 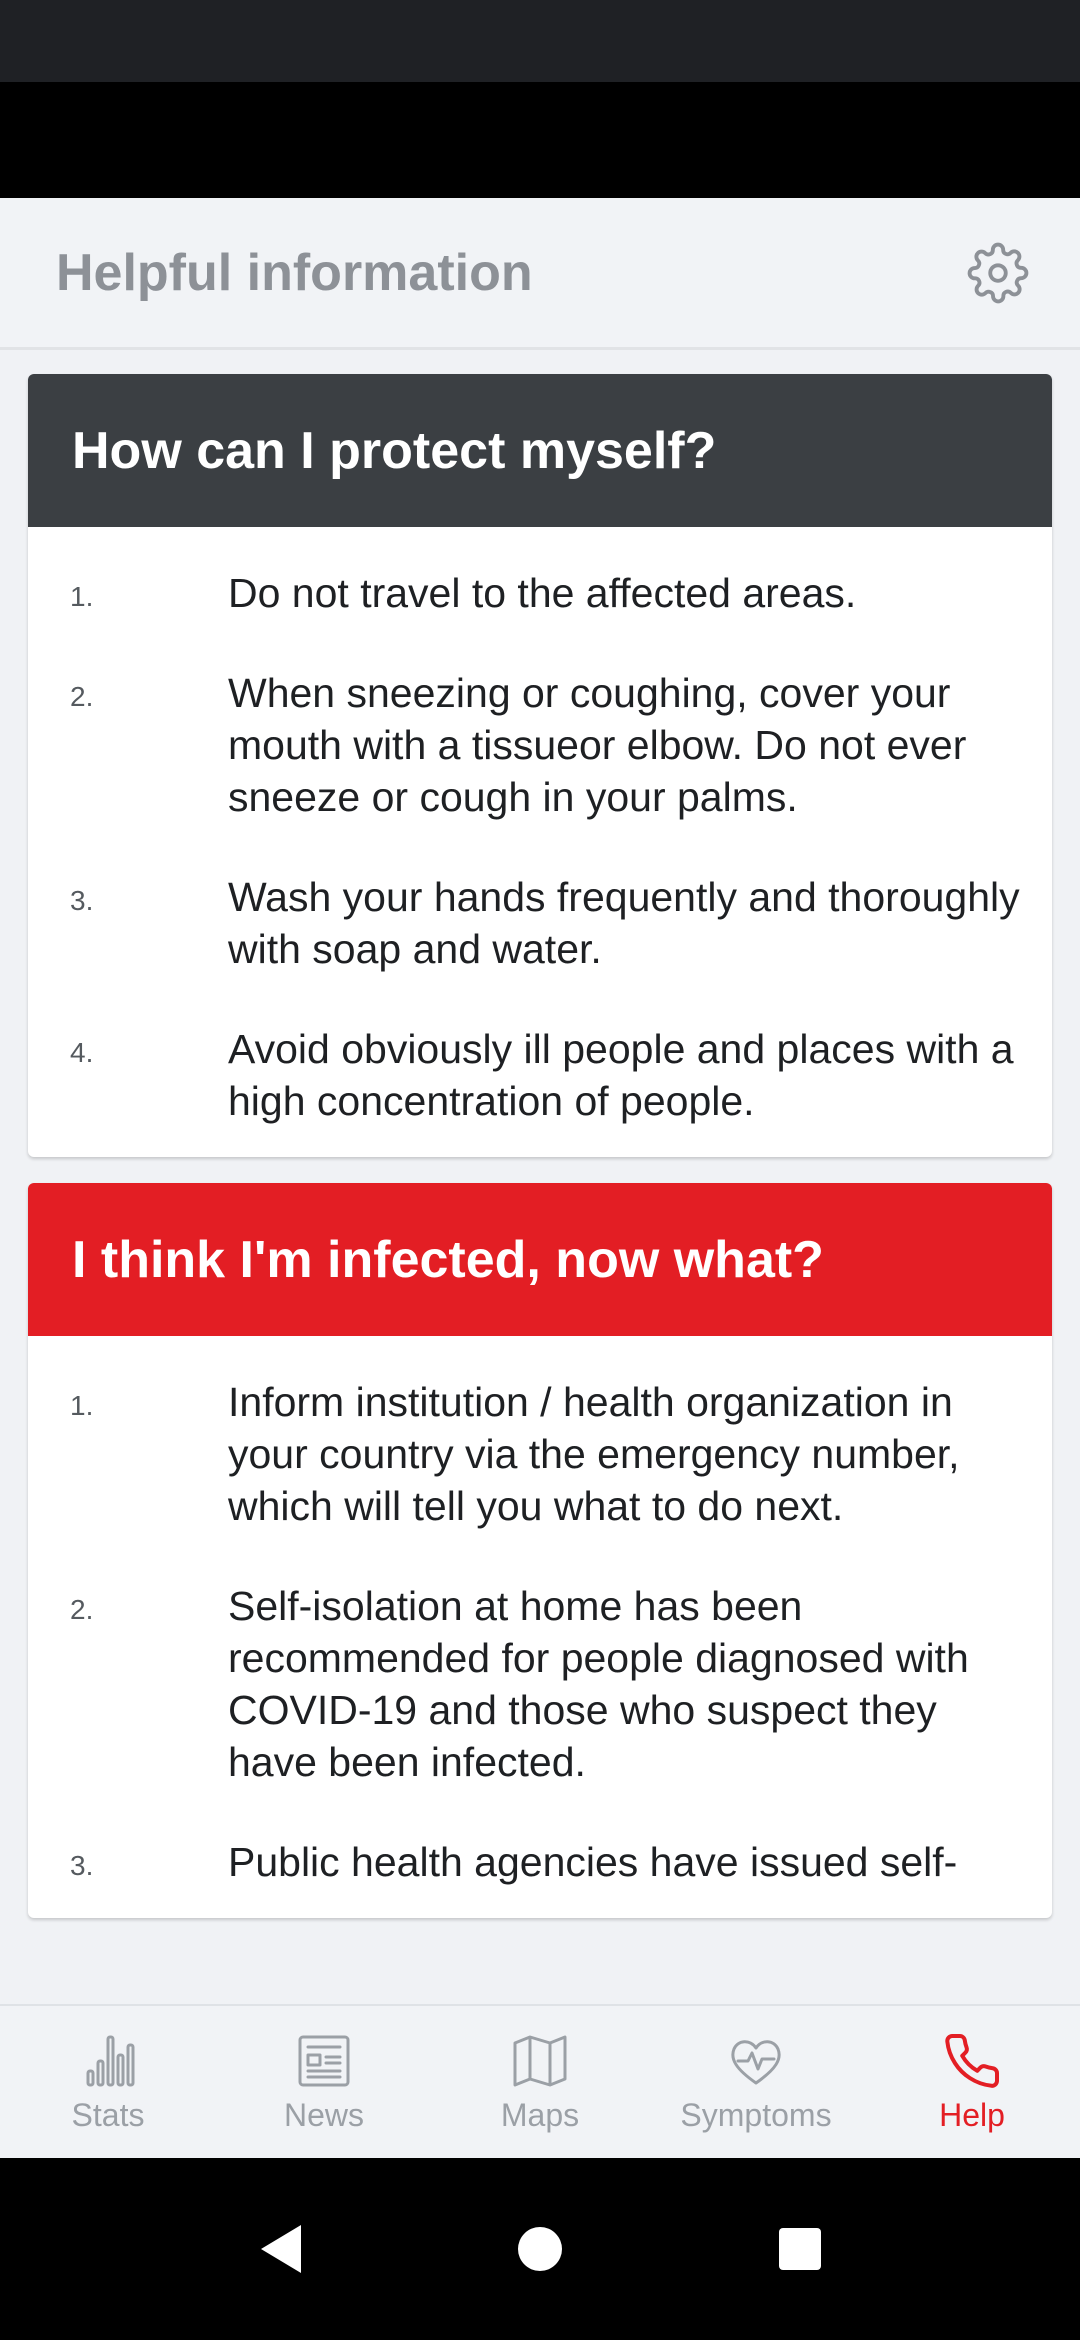 I want to click on heartbeat-icon, so click(x=756, y=2061).